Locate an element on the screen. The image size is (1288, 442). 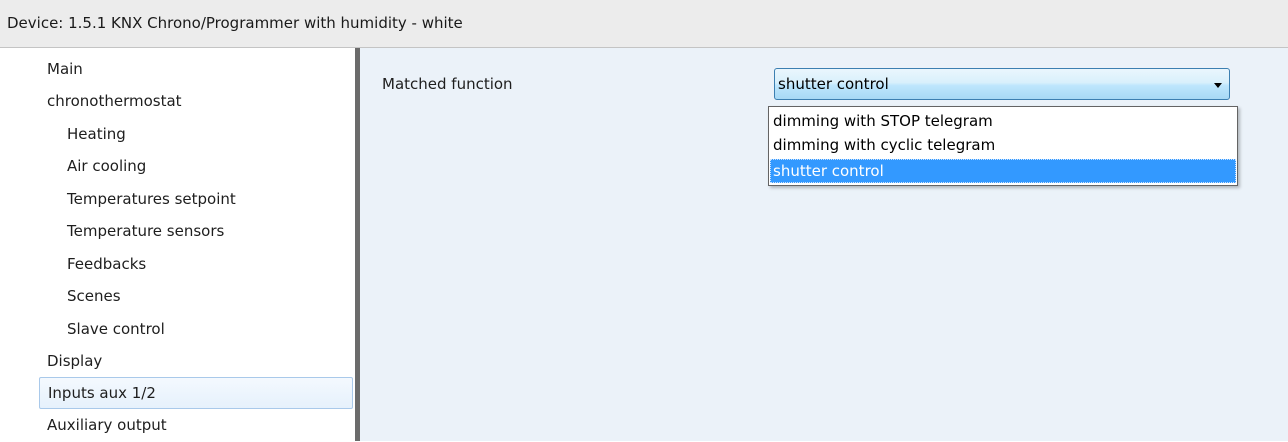
dropdown-selected-value: shutter control is located at coordinates (833, 84).